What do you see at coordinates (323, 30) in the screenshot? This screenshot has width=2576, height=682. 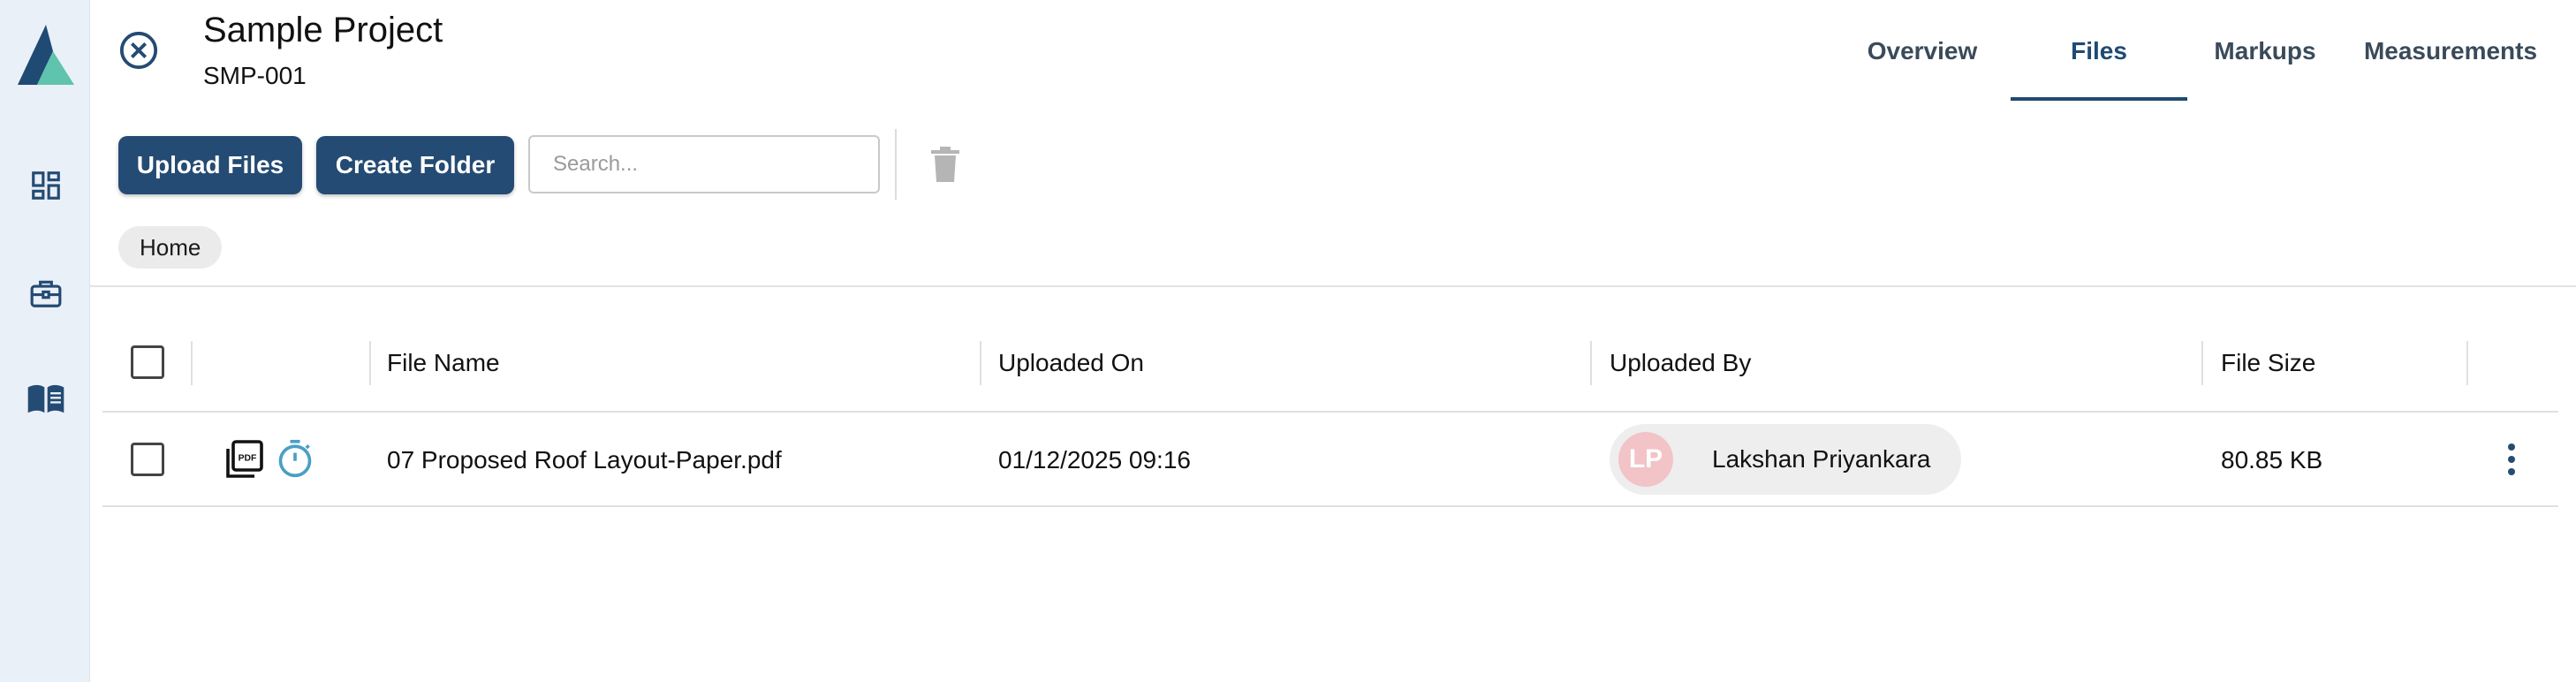 I see `project-title: Sample Project` at bounding box center [323, 30].